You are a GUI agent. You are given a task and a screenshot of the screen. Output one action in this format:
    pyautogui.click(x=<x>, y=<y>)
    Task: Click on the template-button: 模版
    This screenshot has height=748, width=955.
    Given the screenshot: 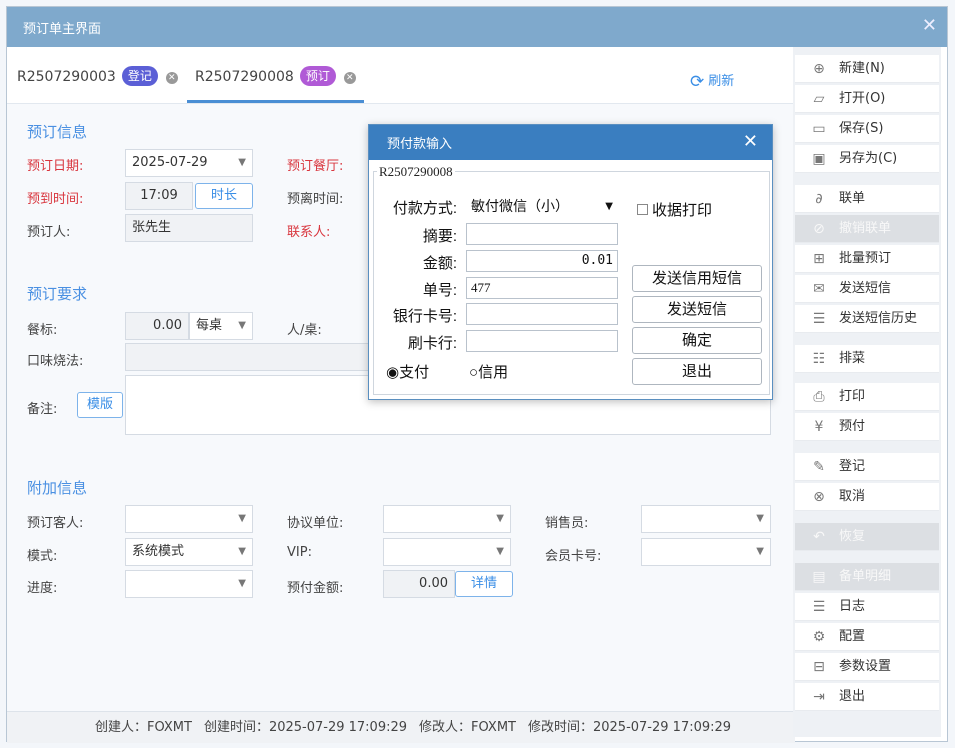 What is the action you would take?
    pyautogui.click(x=100, y=405)
    